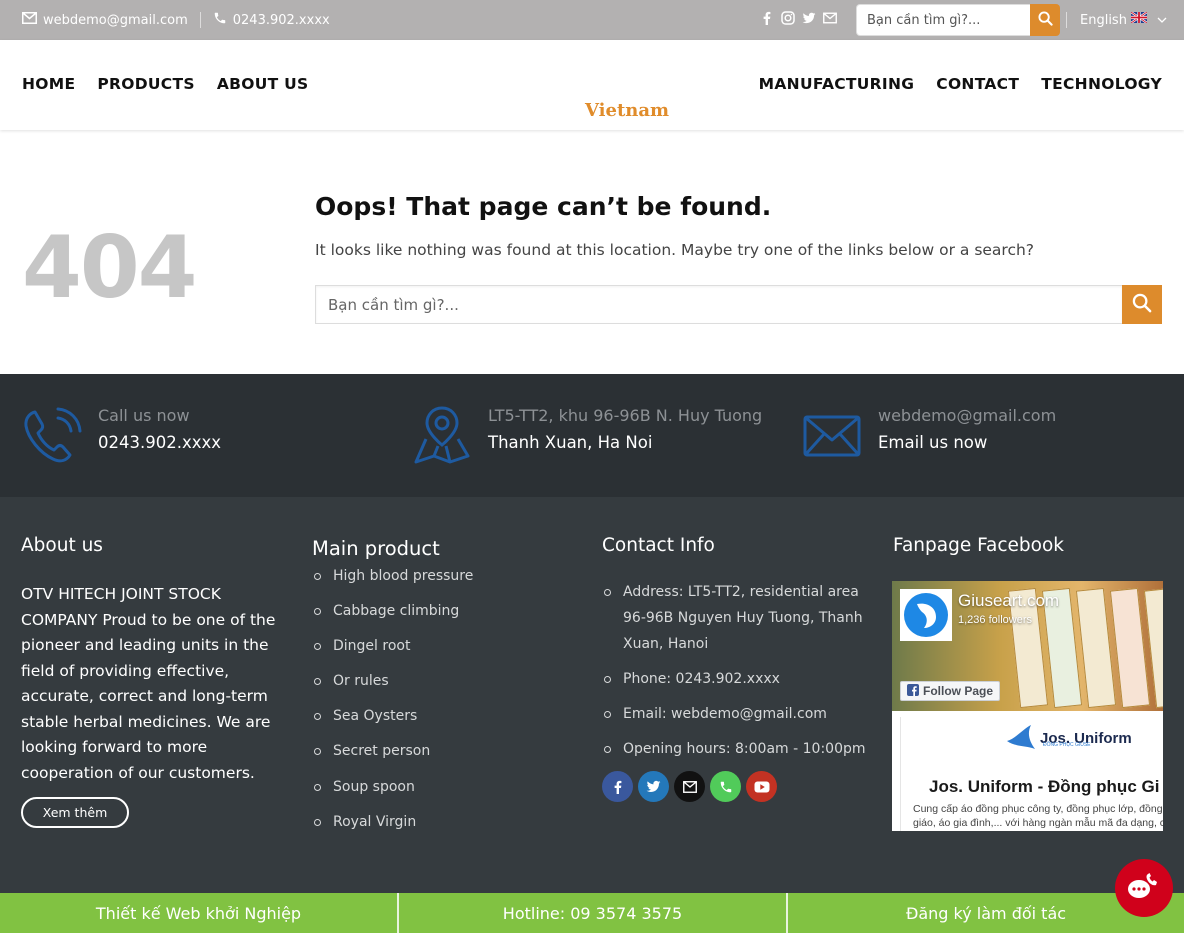 This screenshot has width=1184, height=933. What do you see at coordinates (1139, 17) in the screenshot?
I see `uk-flag-icon` at bounding box center [1139, 17].